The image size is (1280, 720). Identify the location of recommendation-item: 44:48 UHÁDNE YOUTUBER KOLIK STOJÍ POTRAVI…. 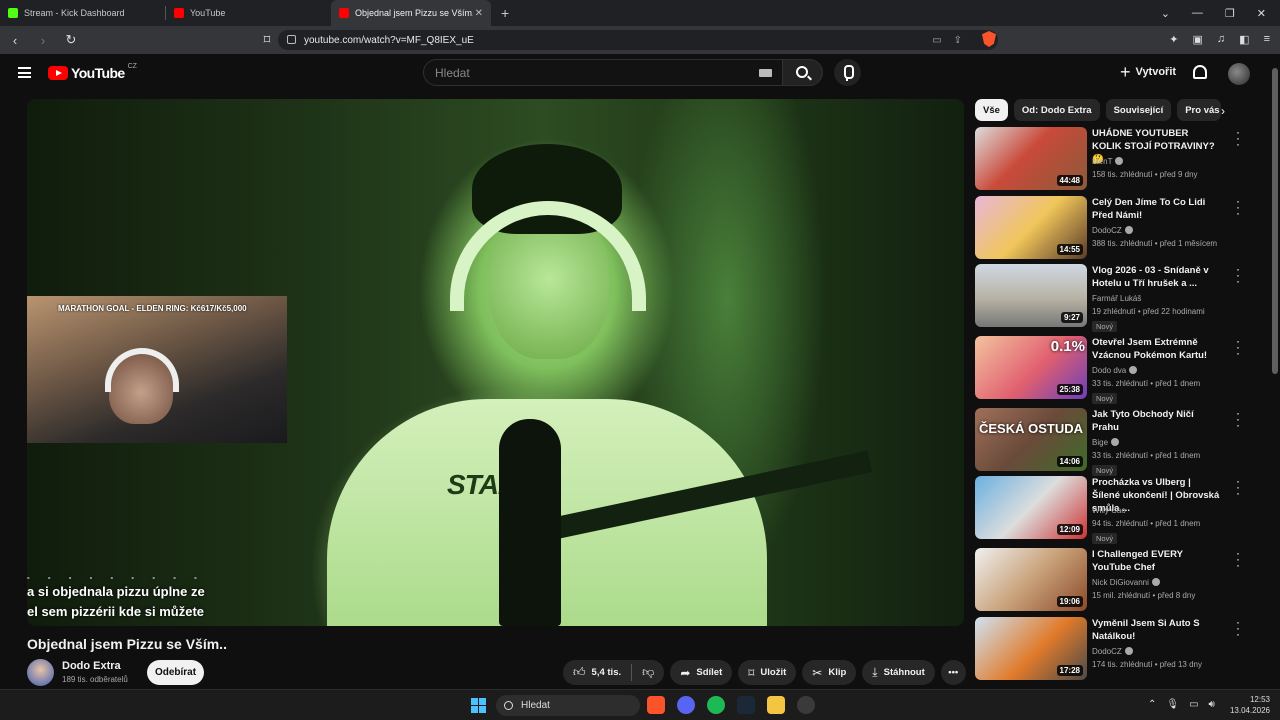
(1120, 158).